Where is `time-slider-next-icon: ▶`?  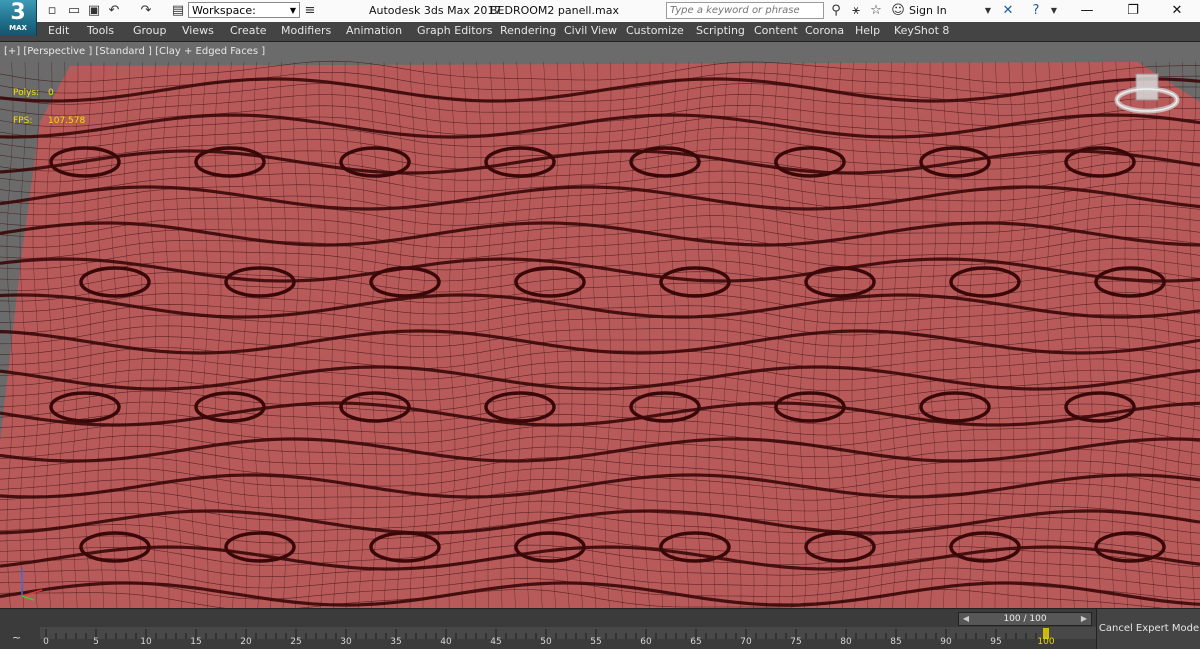 time-slider-next-icon: ▶ is located at coordinates (1084, 619).